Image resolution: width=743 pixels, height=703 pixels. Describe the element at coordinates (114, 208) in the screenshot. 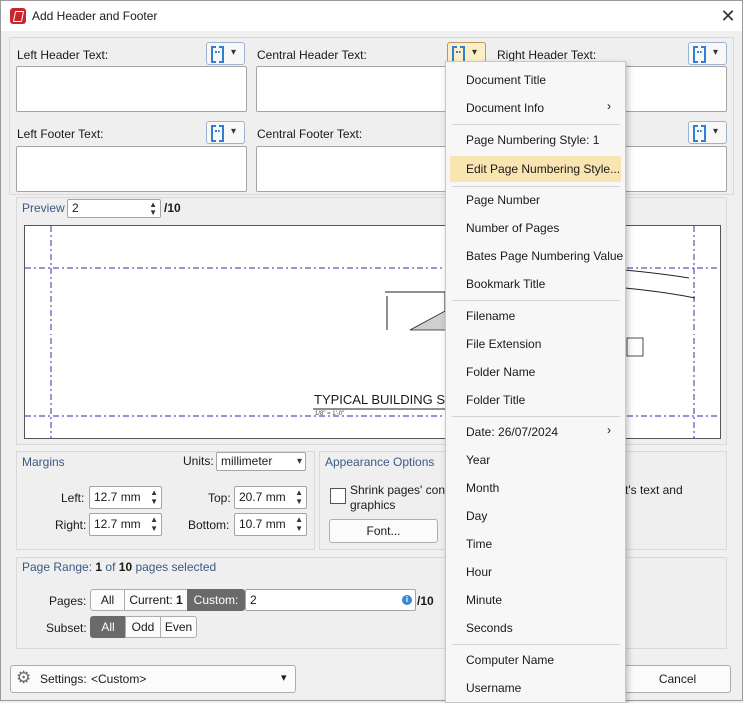

I see `preview-page-spinner: 2 ▲ ▼` at that location.